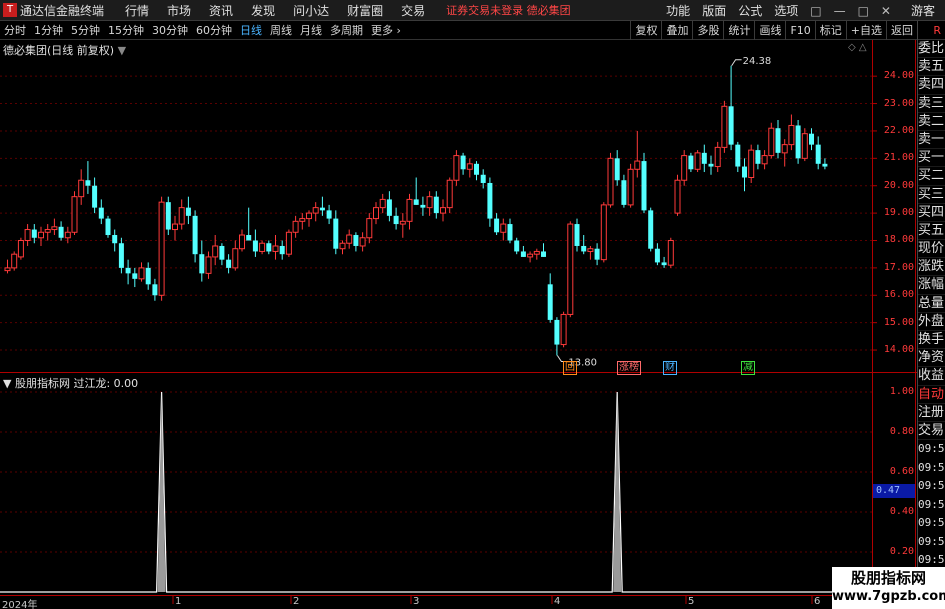  What do you see at coordinates (757, 61) in the screenshot?
I see `extreme-label: 24.38` at bounding box center [757, 61].